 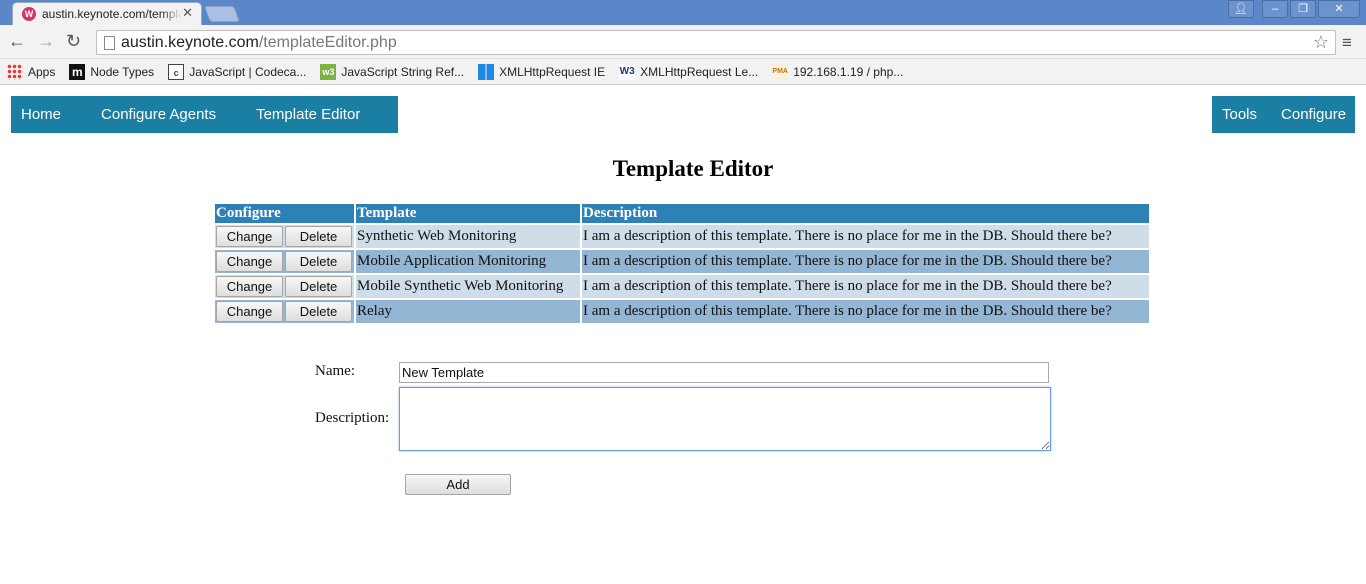 What do you see at coordinates (46, 41) in the screenshot?
I see `forward-arrow-icon: →` at bounding box center [46, 41].